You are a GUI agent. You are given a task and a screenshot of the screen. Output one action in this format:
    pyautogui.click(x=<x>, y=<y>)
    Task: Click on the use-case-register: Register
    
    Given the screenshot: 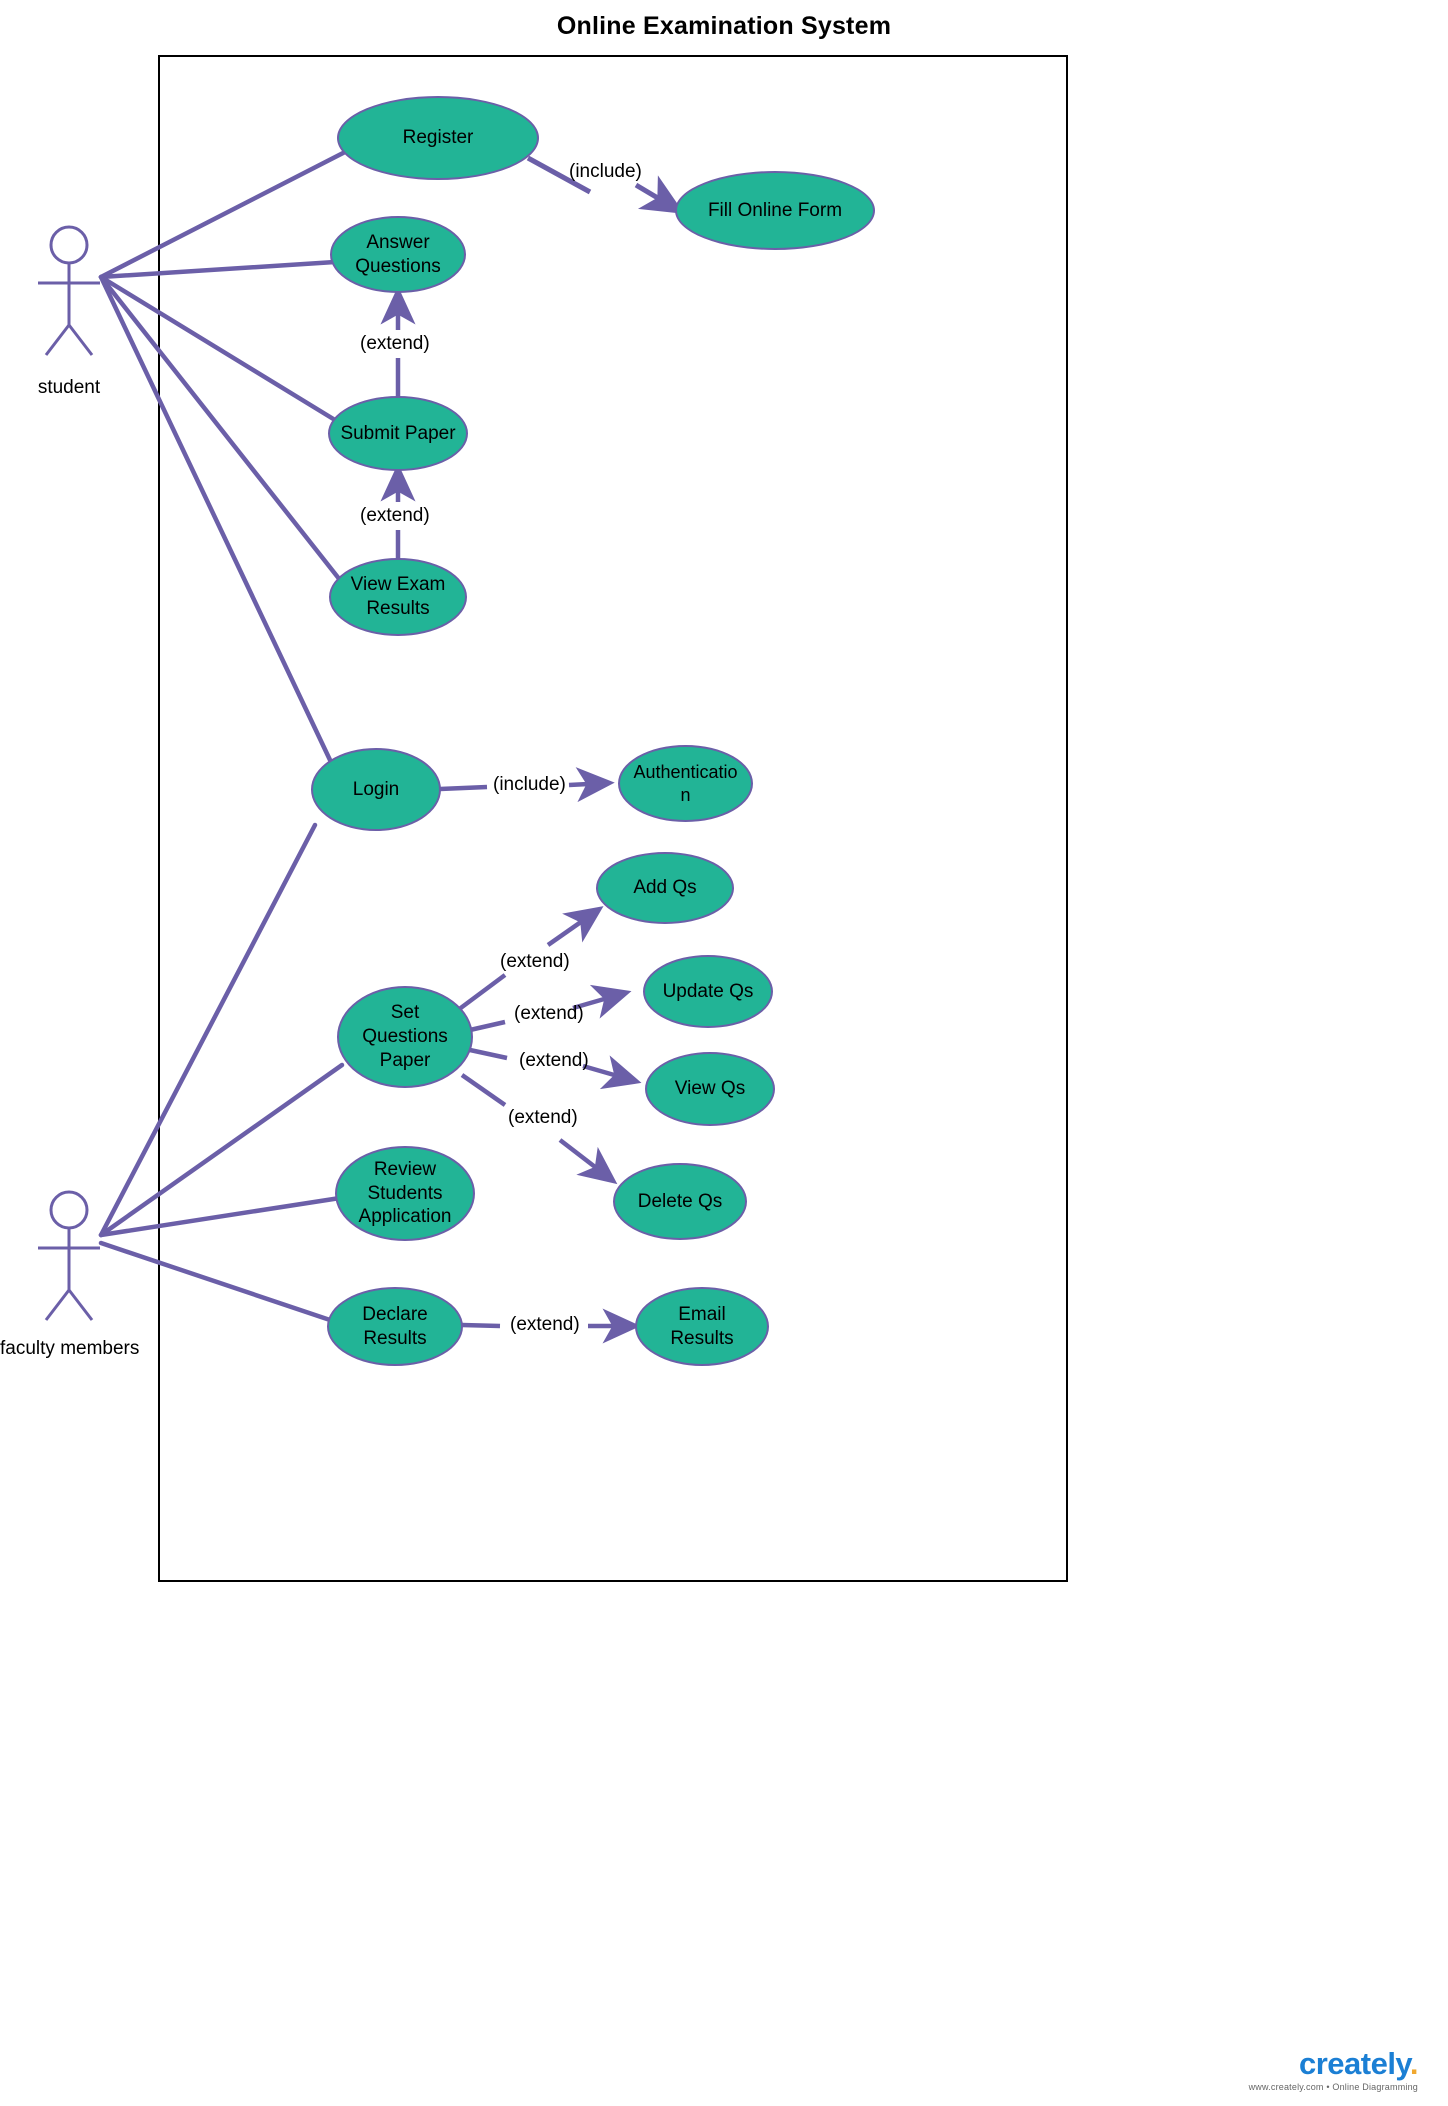 What is the action you would take?
    pyautogui.click(x=438, y=138)
    